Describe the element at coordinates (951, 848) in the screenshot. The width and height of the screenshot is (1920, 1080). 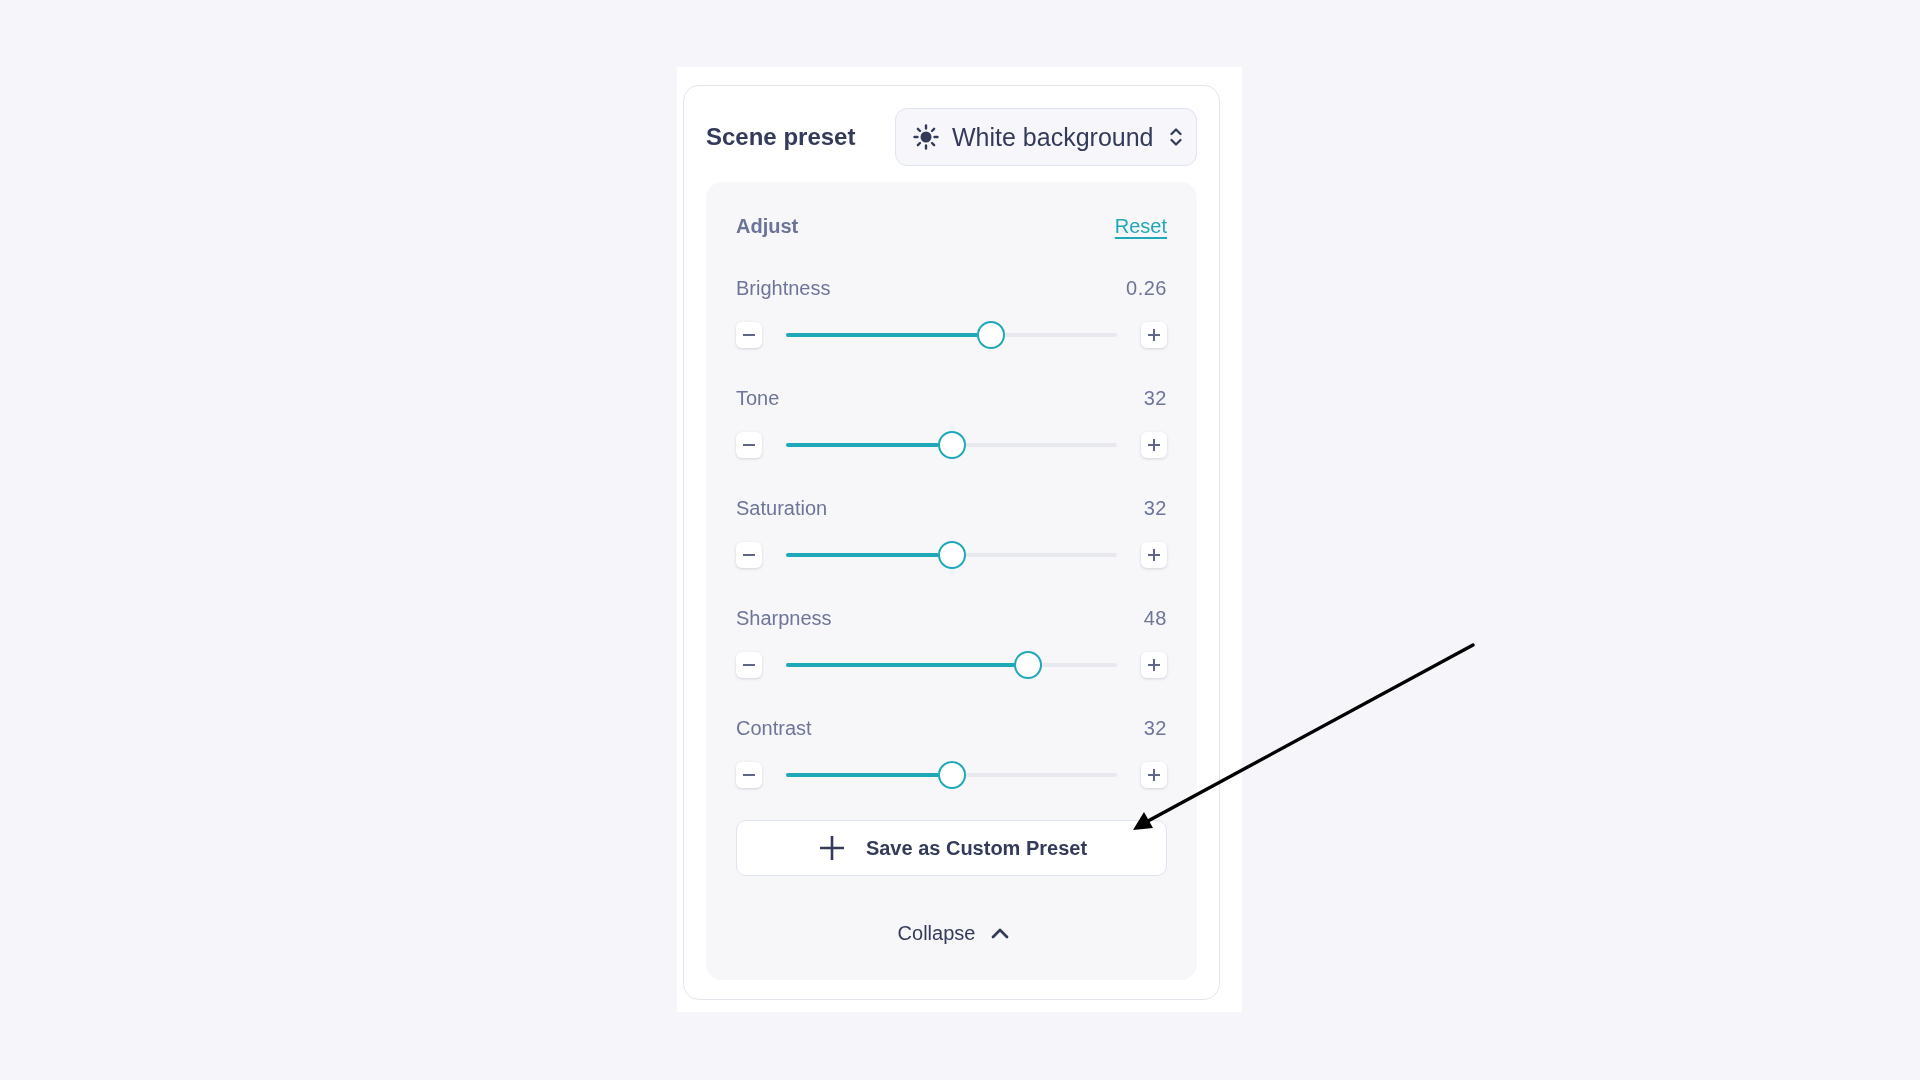
I see `save-preset-button: Save as Custom Preset` at that location.